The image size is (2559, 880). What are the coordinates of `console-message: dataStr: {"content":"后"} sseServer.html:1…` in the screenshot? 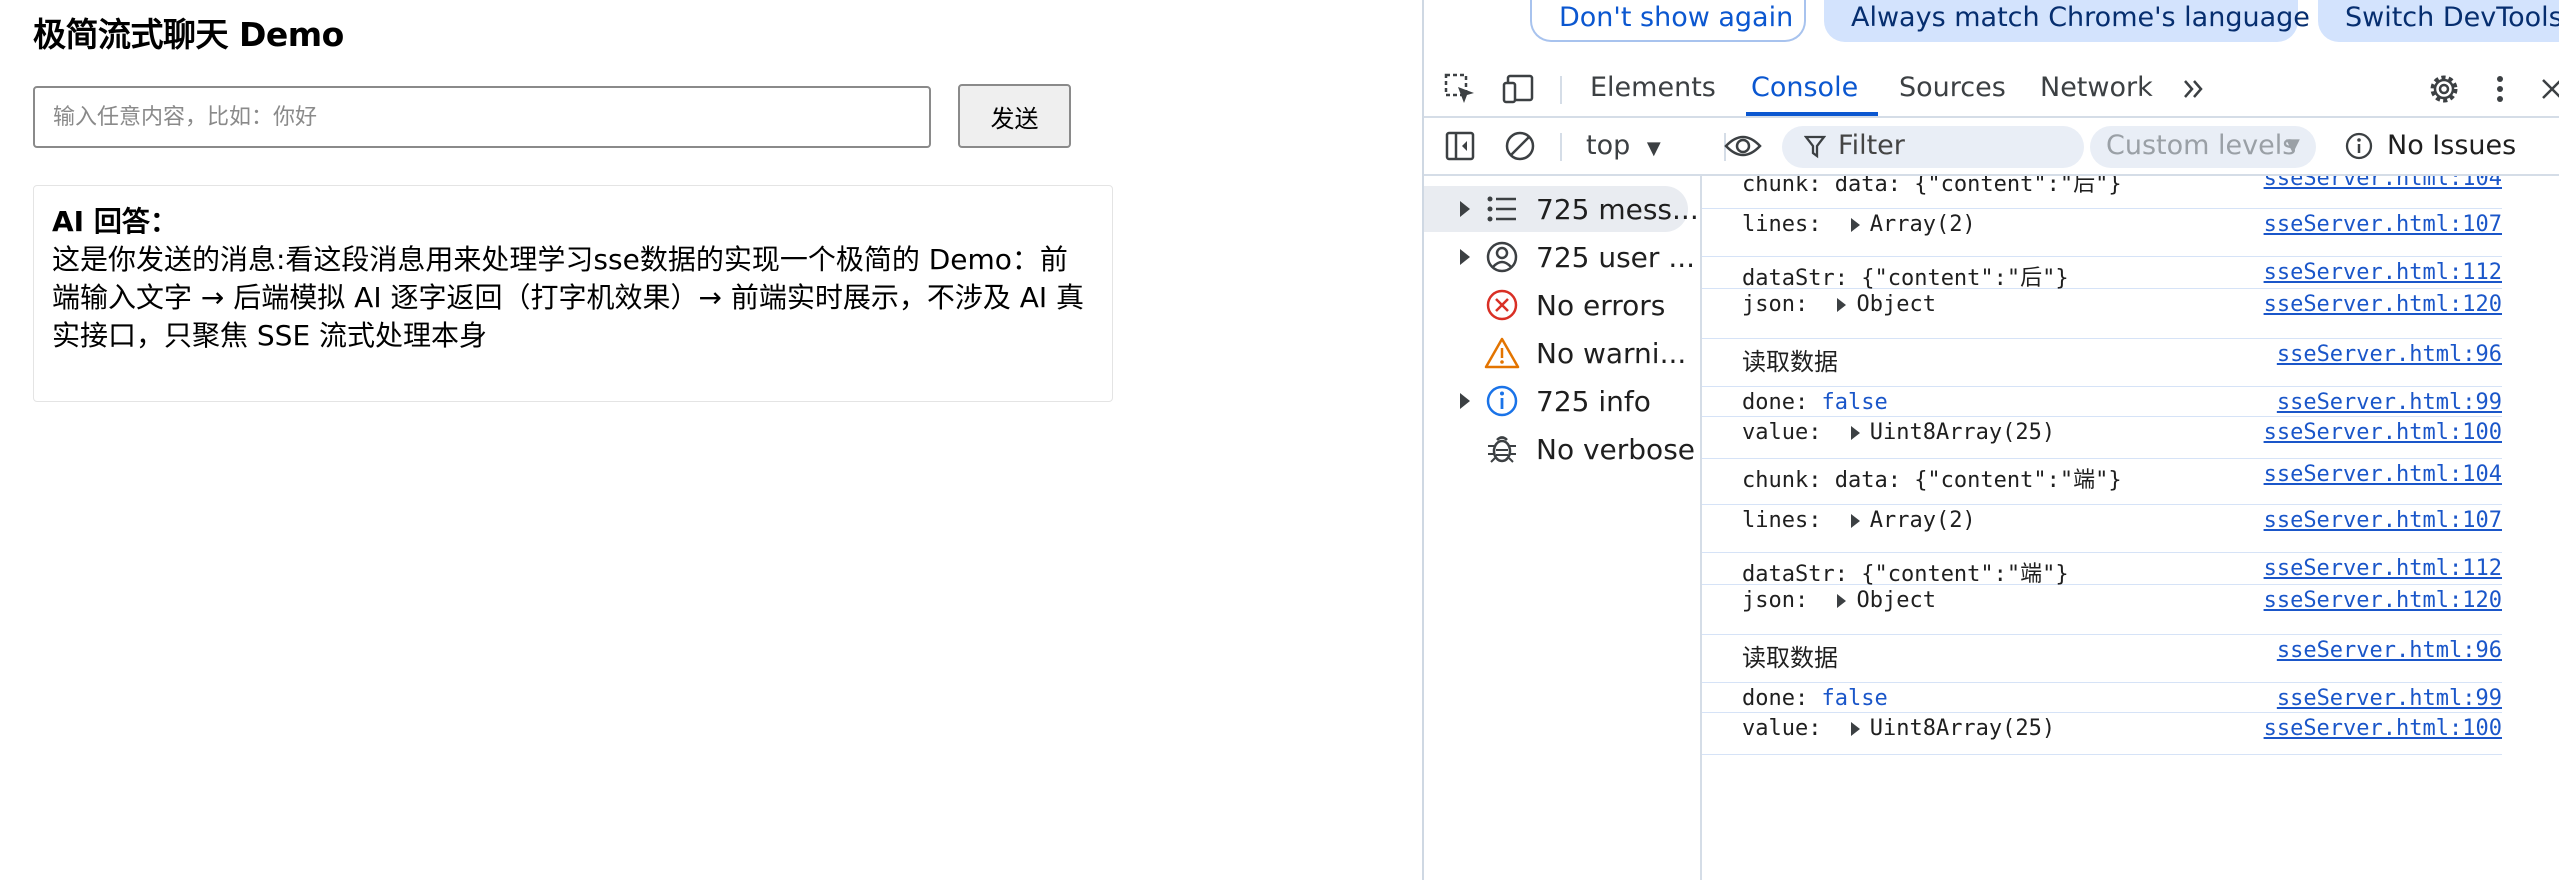 It's located at (2102, 273).